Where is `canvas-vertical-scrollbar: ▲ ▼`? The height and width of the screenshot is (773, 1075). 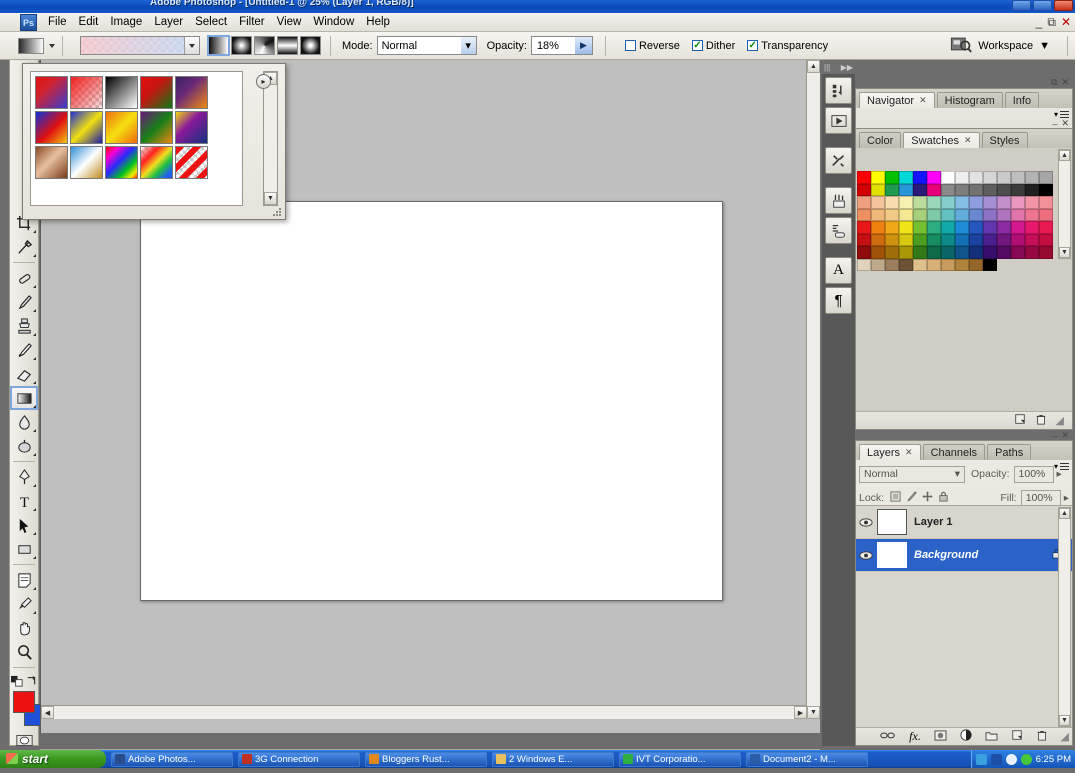
canvas-vertical-scrollbar: ▲ ▼ is located at coordinates (813, 389).